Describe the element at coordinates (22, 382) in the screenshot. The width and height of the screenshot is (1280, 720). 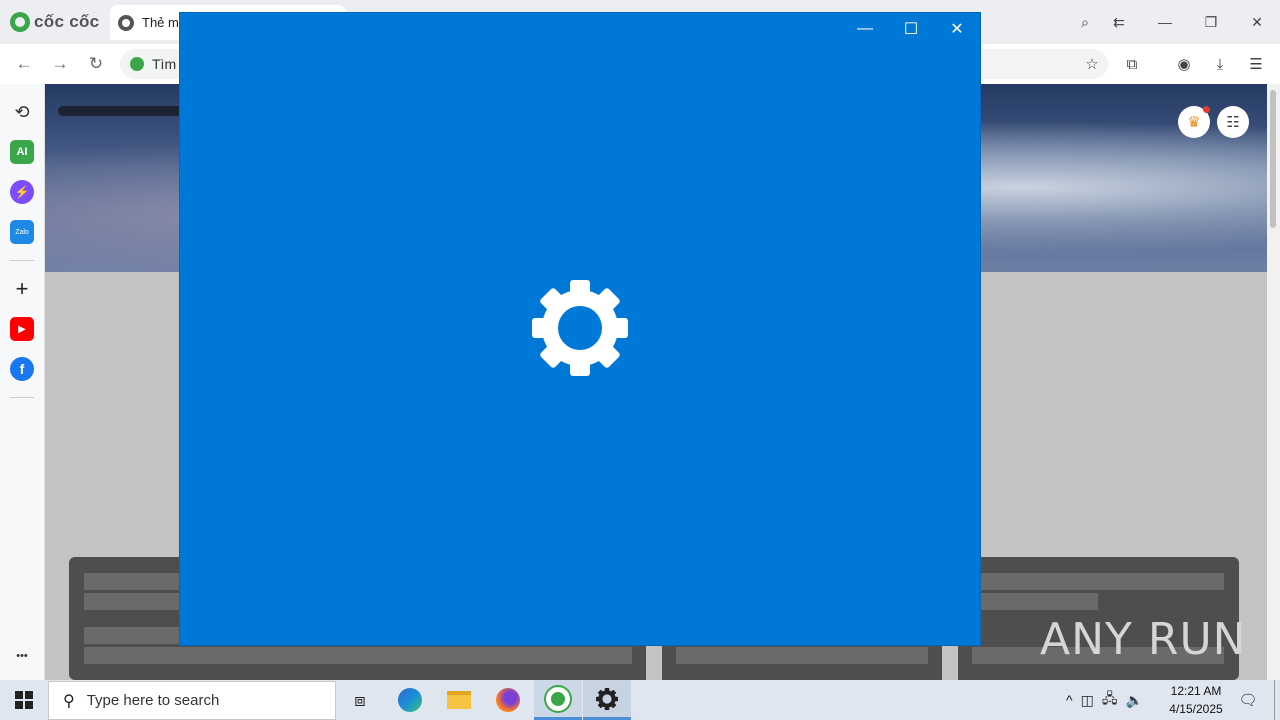
I see `browser-sidebar` at that location.